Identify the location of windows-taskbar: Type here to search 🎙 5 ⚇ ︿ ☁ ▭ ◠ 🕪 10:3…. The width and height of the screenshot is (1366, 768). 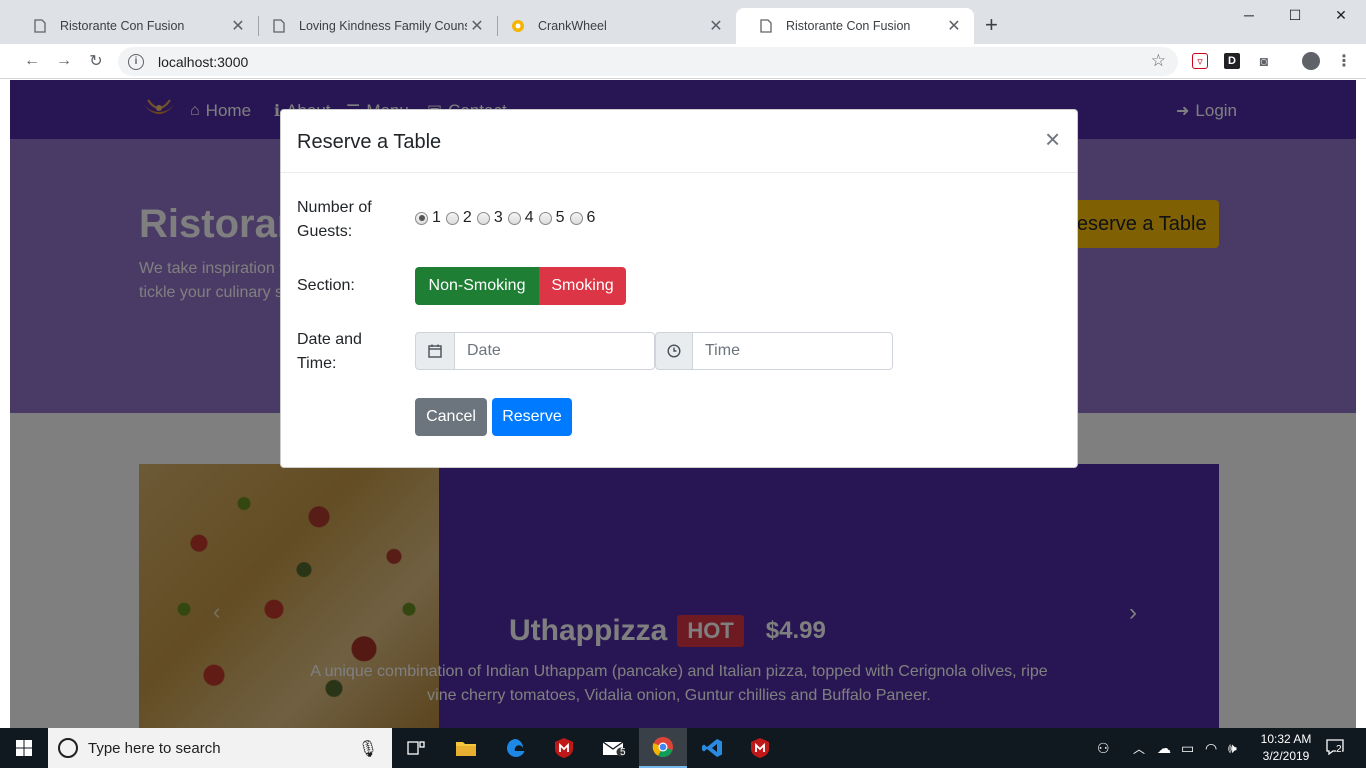
(683, 748).